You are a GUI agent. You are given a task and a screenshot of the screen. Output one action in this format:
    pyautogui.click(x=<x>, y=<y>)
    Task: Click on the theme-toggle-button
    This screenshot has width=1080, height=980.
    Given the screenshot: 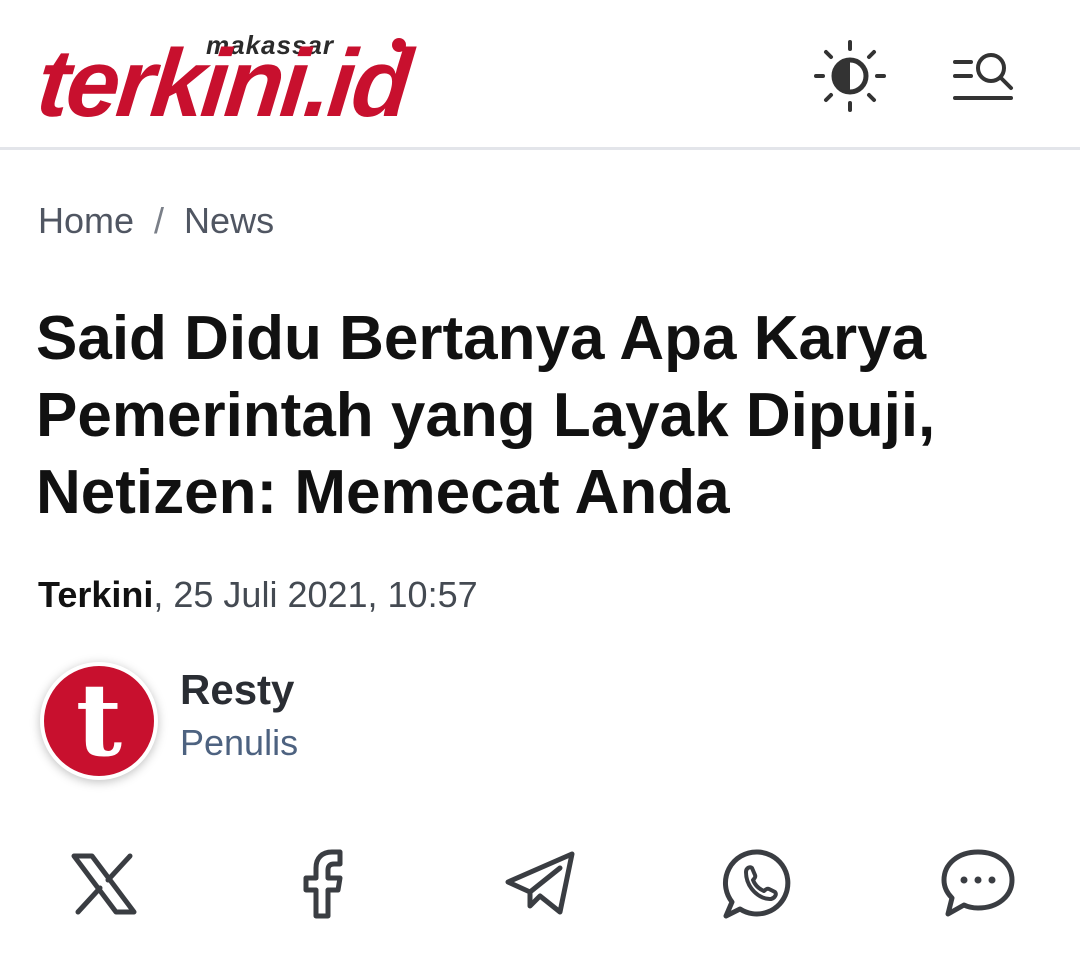 What is the action you would take?
    pyautogui.click(x=850, y=76)
    